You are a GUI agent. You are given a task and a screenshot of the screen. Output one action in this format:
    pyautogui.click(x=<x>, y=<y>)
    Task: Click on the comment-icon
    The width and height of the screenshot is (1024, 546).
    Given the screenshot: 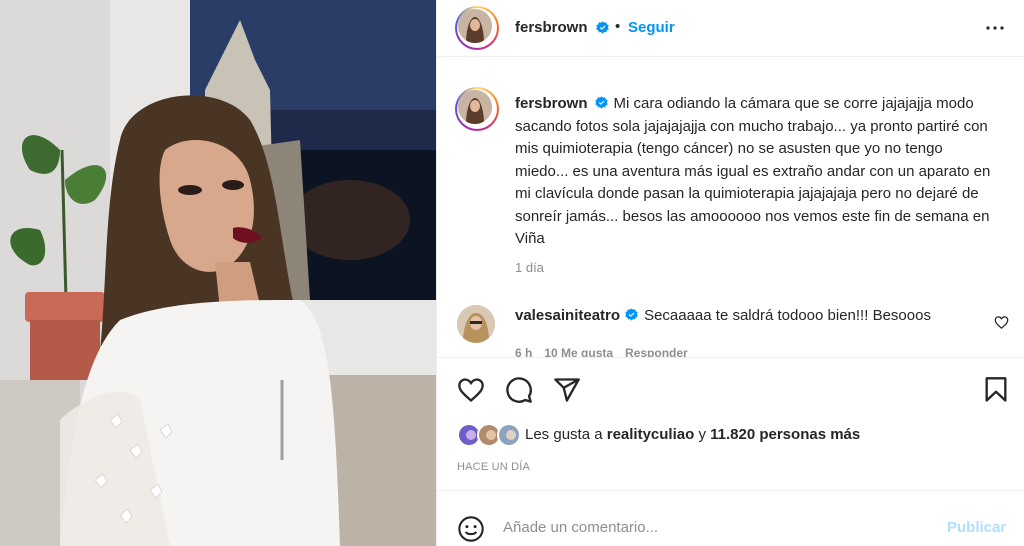 What is the action you would take?
    pyautogui.click(x=519, y=390)
    